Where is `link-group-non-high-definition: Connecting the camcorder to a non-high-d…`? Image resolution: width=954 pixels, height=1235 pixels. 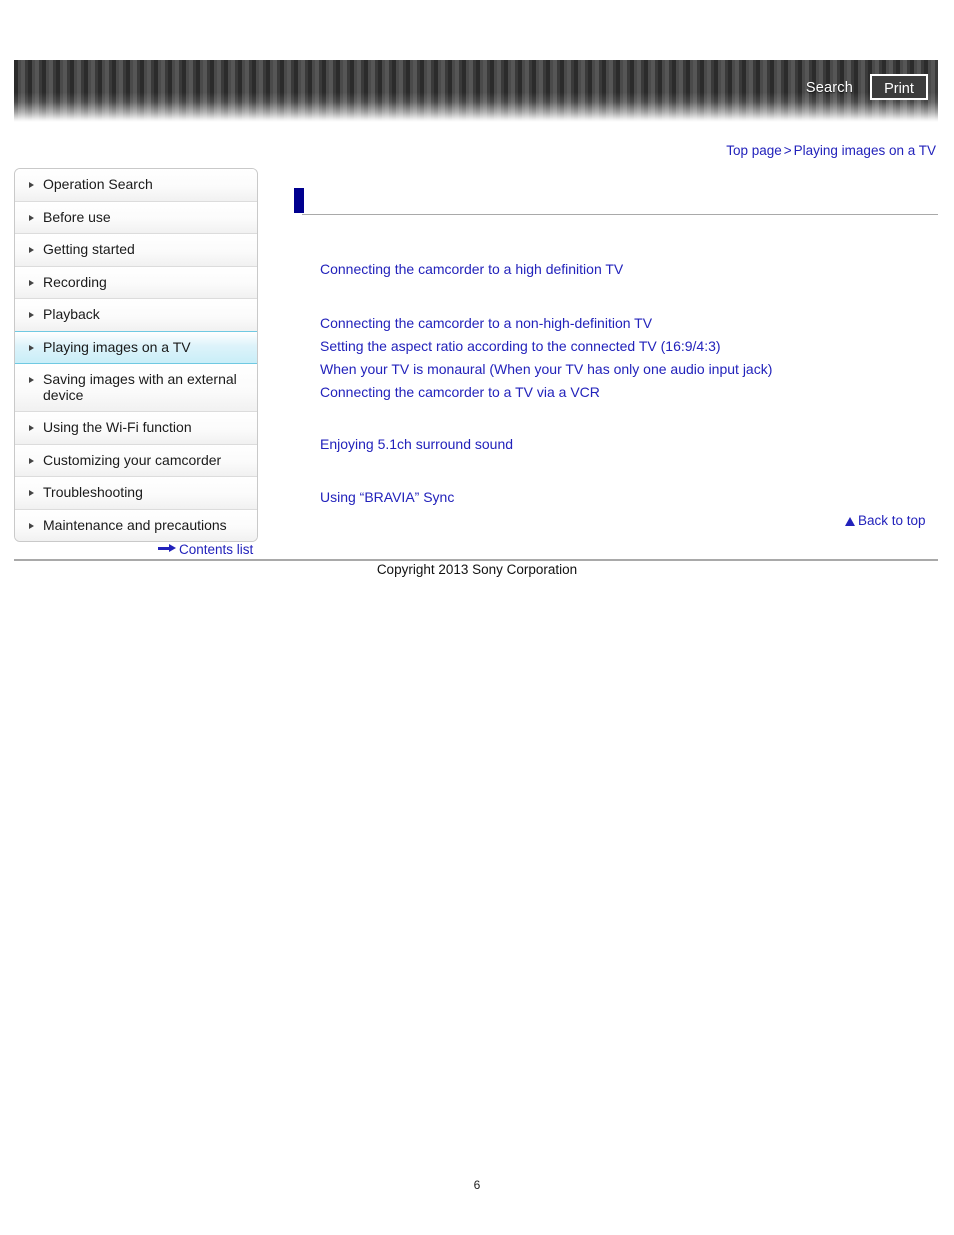
link-group-non-high-definition: Connecting the camcorder to a non-high-d… is located at coordinates (546, 358).